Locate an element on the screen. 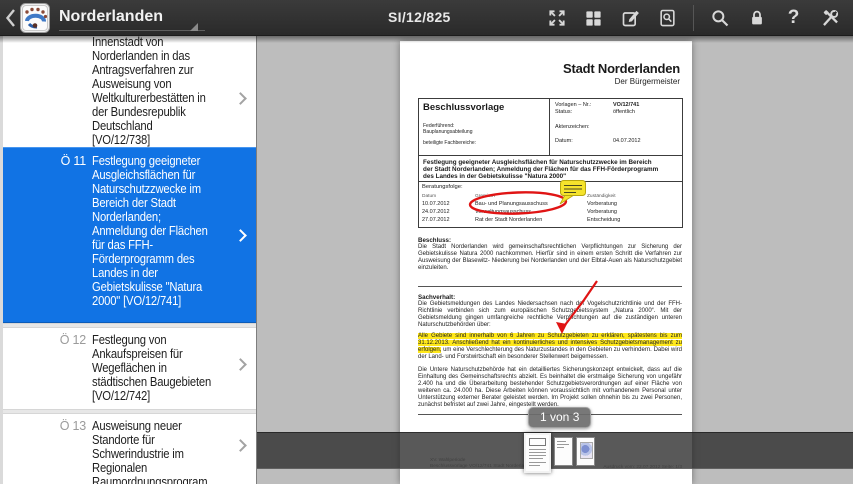  map-thumbnail-image is located at coordinates (586, 450).